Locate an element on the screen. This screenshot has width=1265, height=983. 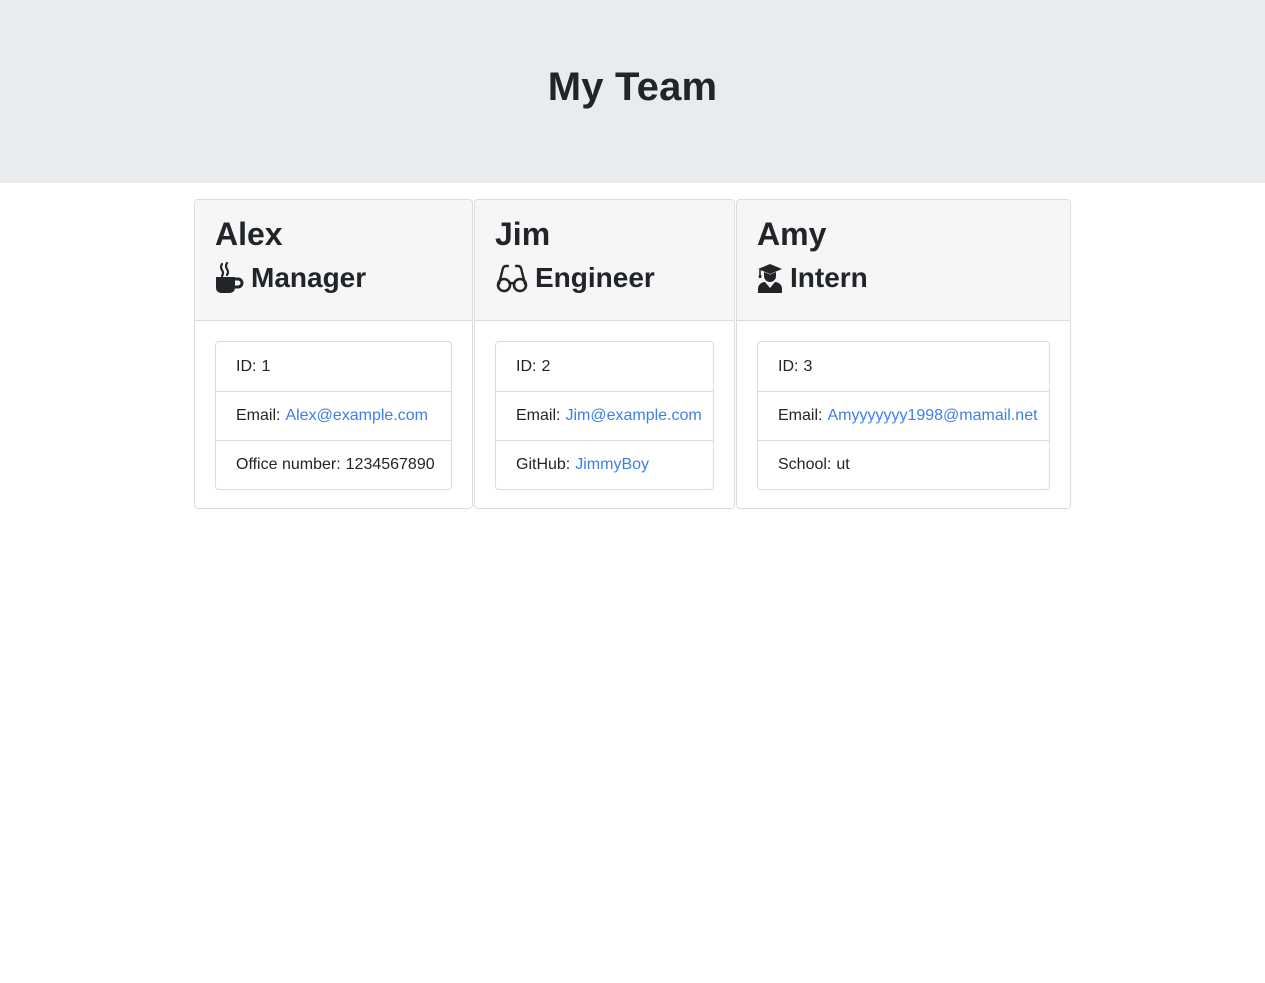
card-header: Alex Manager is located at coordinates (333, 260).